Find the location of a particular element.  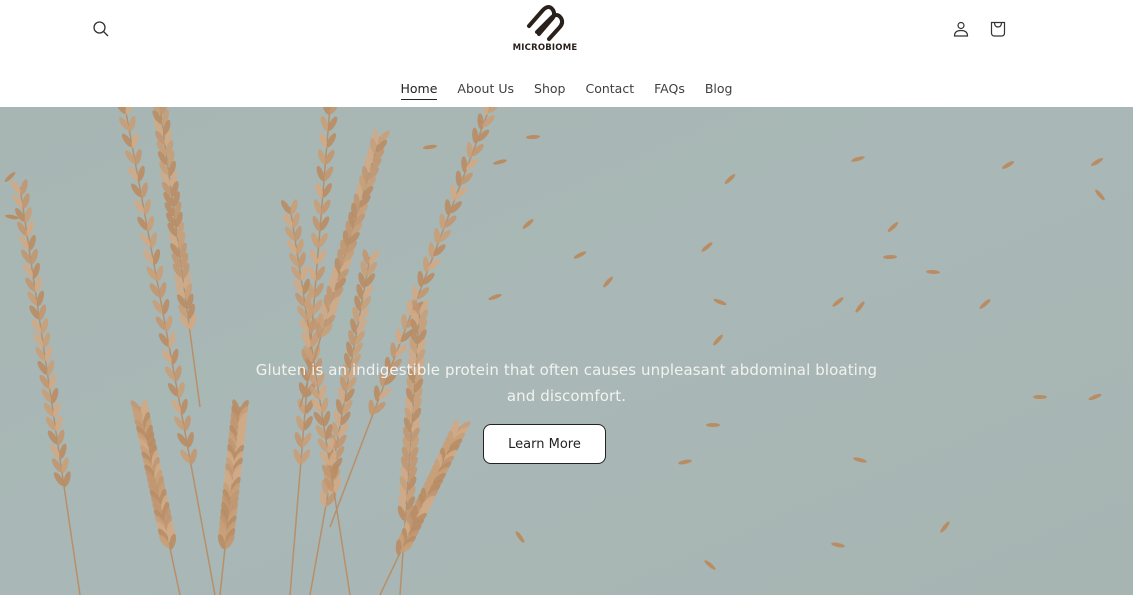

site-logo: MICROBIOME is located at coordinates (545, 30).